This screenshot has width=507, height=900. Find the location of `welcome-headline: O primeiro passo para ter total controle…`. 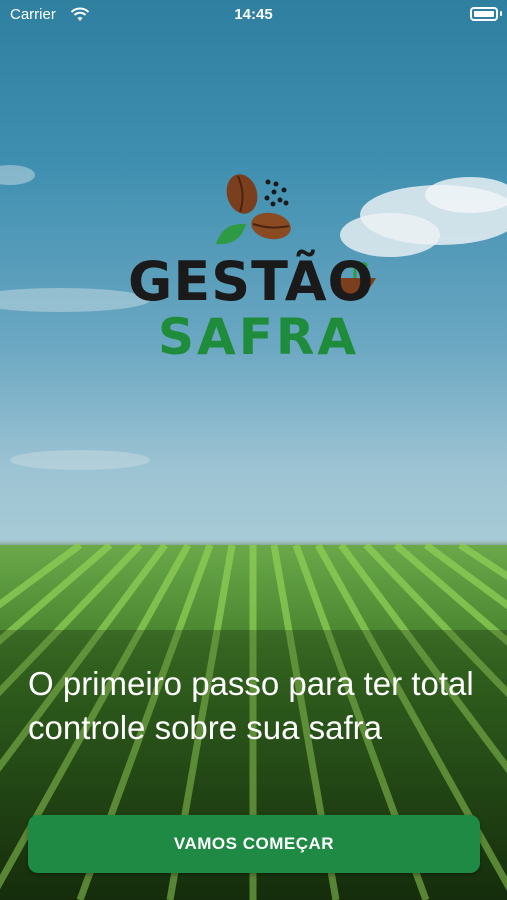

welcome-headline: O primeiro passo para ter total controle… is located at coordinates (251, 705).